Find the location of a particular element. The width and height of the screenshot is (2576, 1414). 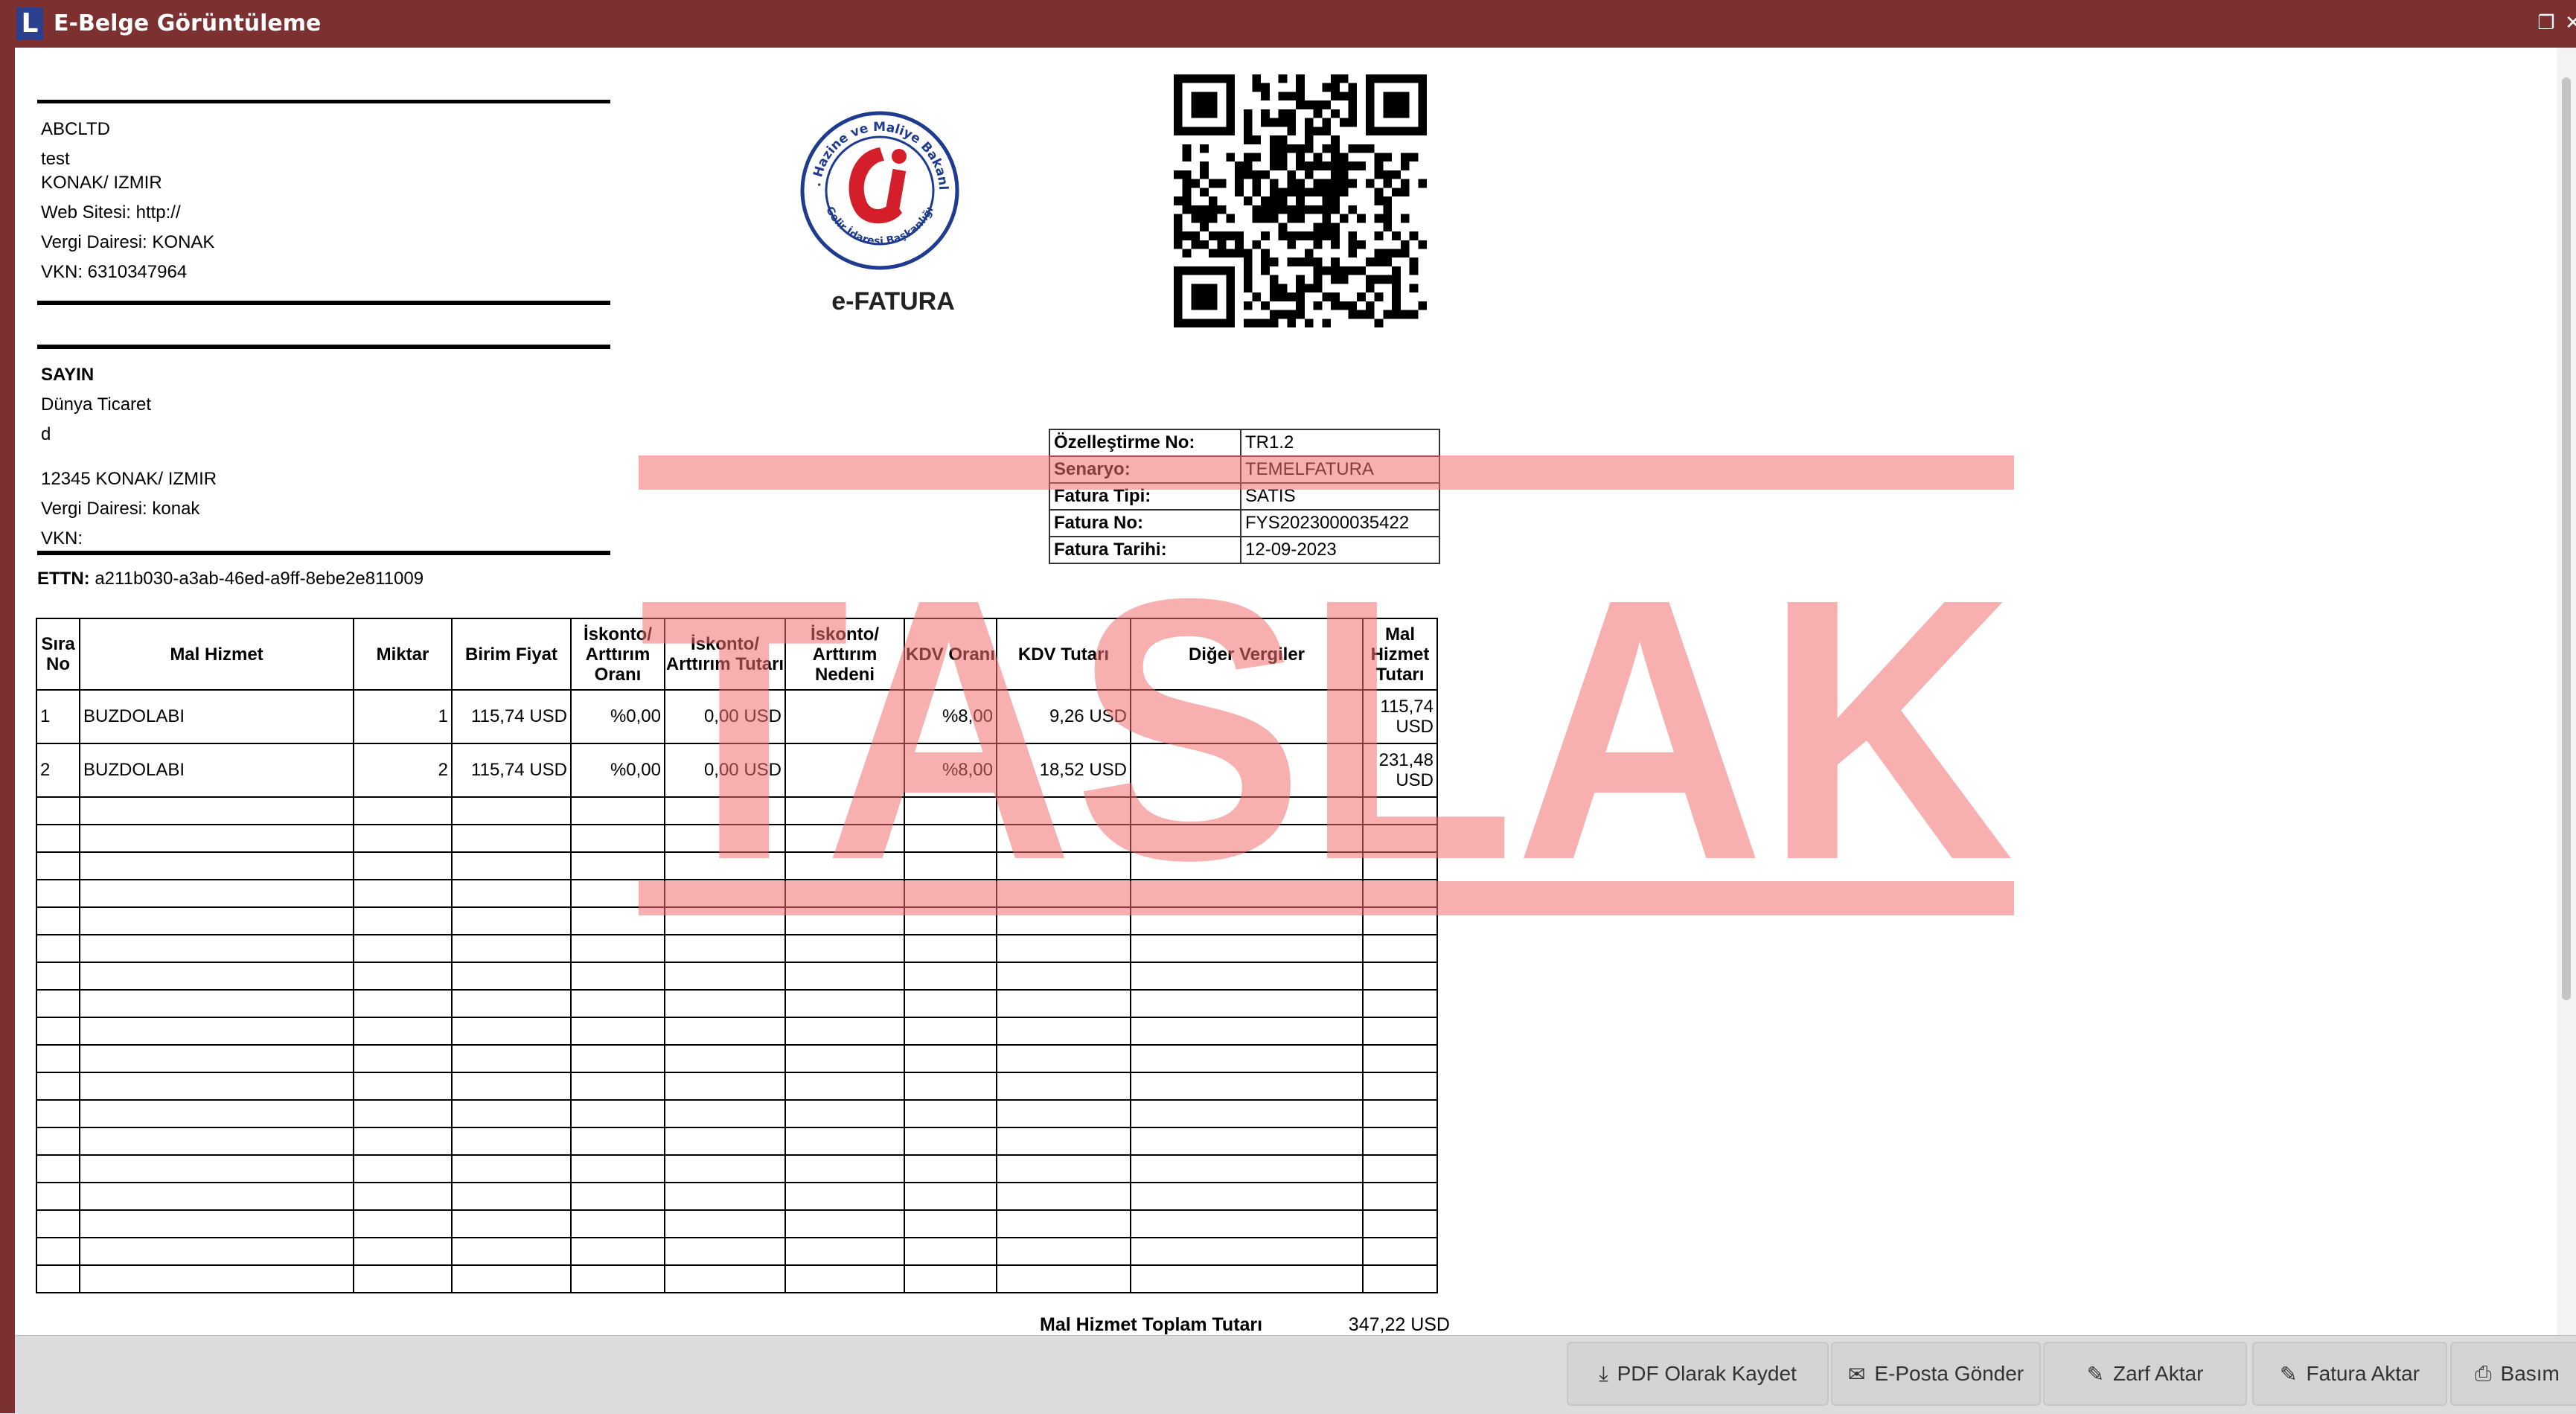

receiver-salutation: SAYIN is located at coordinates (68, 375).